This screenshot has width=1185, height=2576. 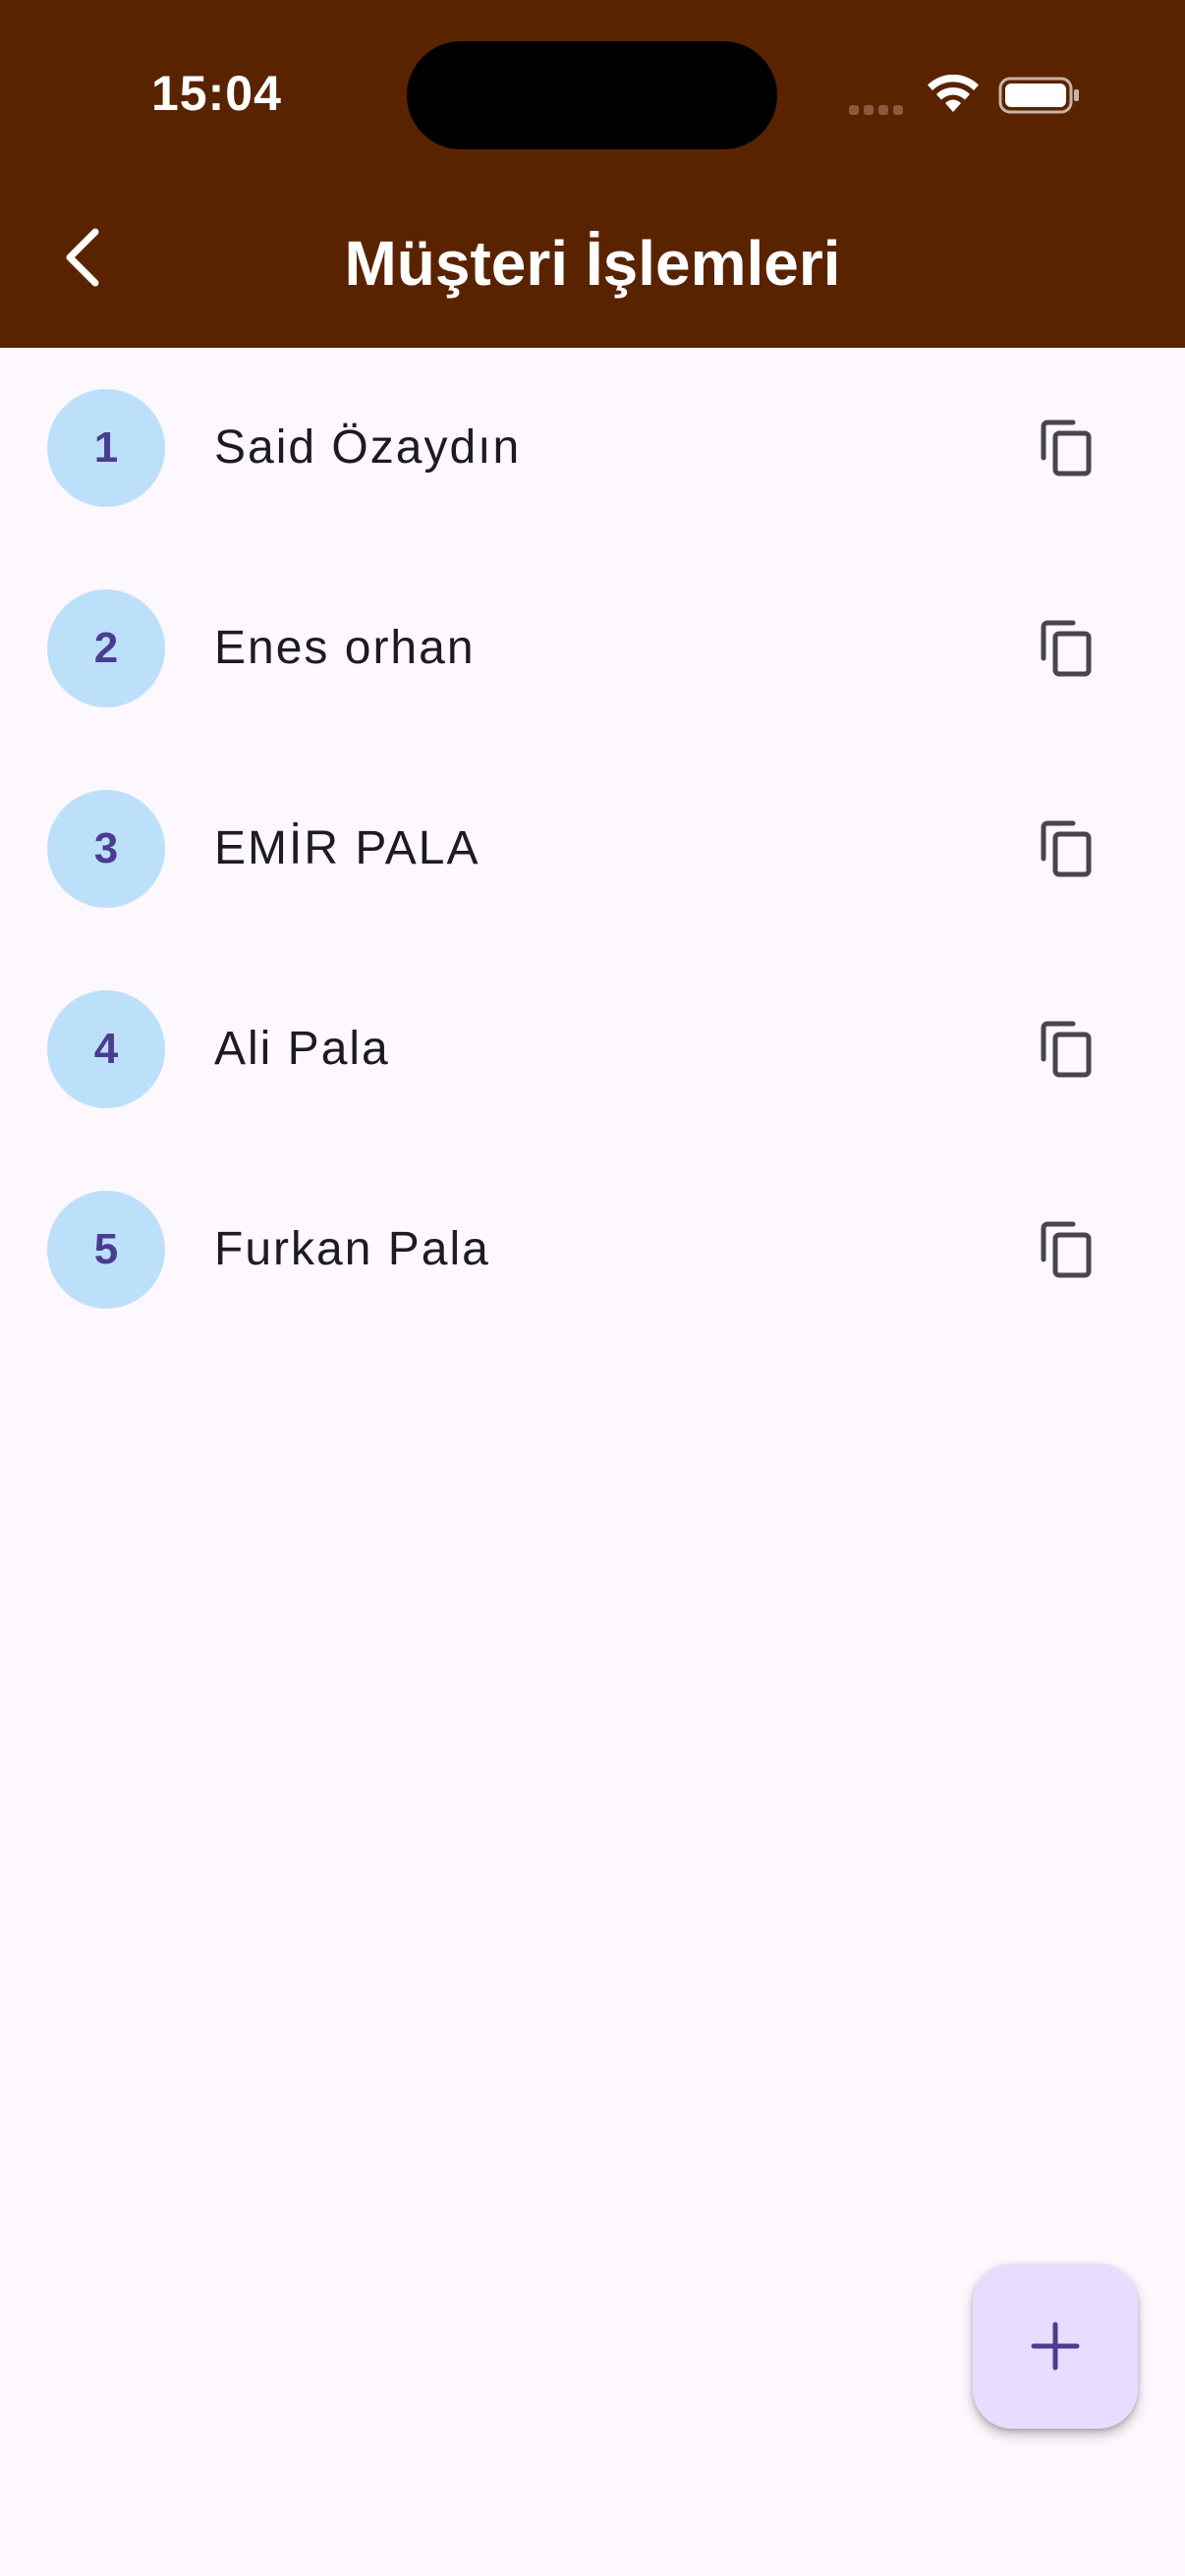 I want to click on page-title: Müşteri İşlemleri, so click(x=592, y=263).